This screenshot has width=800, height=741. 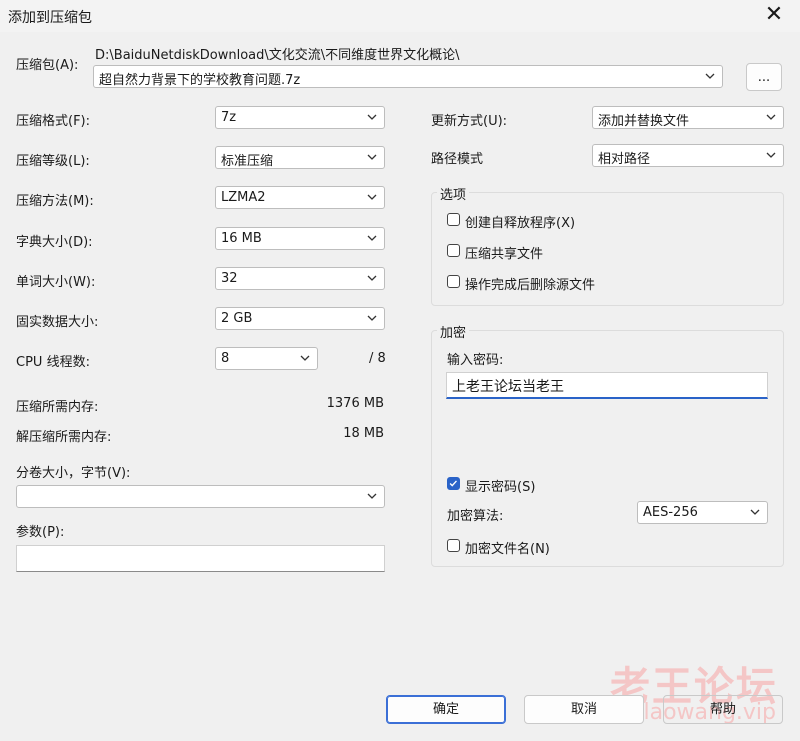 I want to click on window-title: 添加到压缩包, so click(x=50, y=18).